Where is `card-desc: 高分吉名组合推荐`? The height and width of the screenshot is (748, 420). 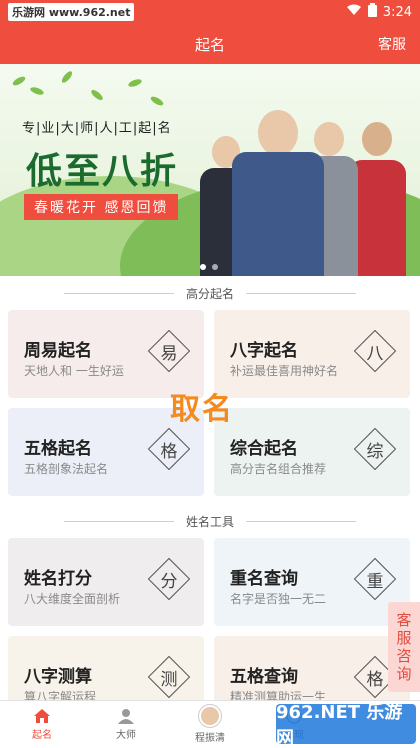
card-desc: 高分吉名组合推荐 is located at coordinates (278, 469).